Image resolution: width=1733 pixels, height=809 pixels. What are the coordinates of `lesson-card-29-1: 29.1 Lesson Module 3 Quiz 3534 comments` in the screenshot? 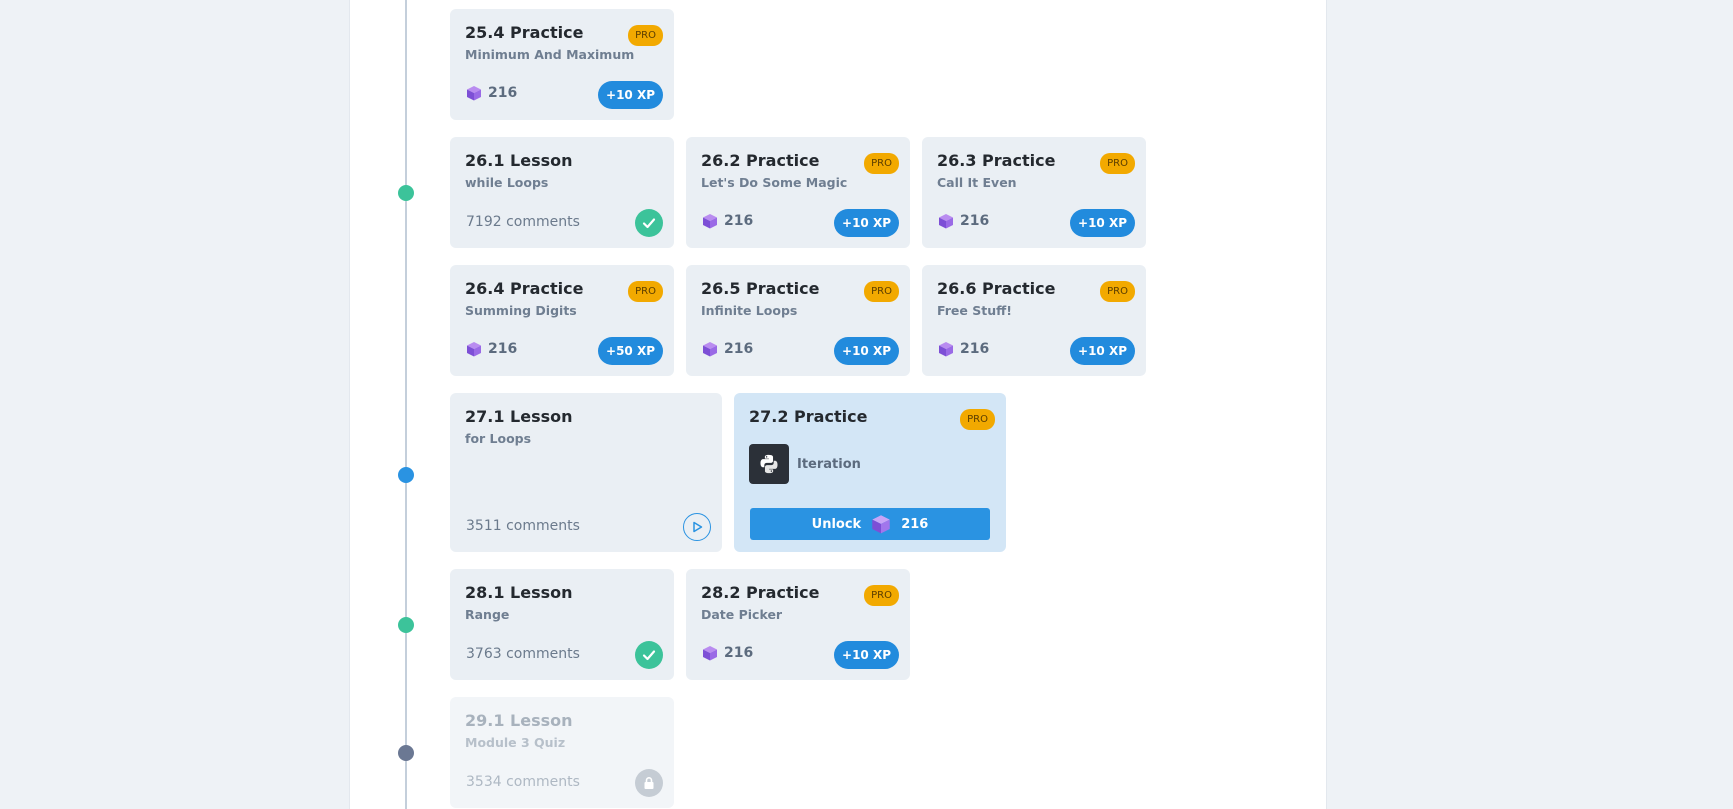 It's located at (562, 752).